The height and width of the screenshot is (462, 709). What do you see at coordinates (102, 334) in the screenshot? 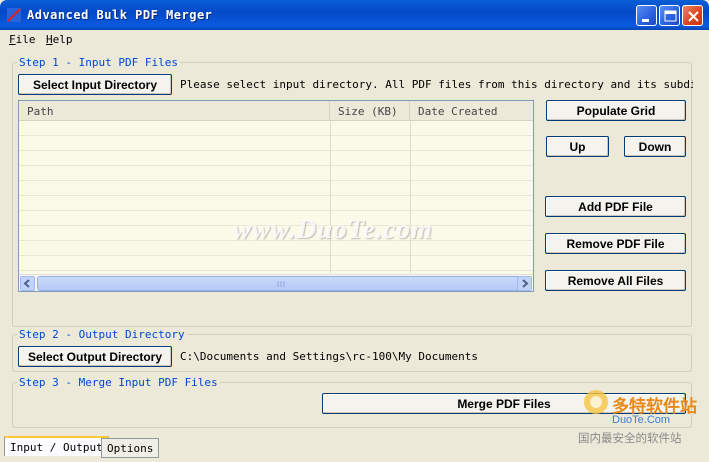
I see `step2-legend: Step 2 - Output Directory` at bounding box center [102, 334].